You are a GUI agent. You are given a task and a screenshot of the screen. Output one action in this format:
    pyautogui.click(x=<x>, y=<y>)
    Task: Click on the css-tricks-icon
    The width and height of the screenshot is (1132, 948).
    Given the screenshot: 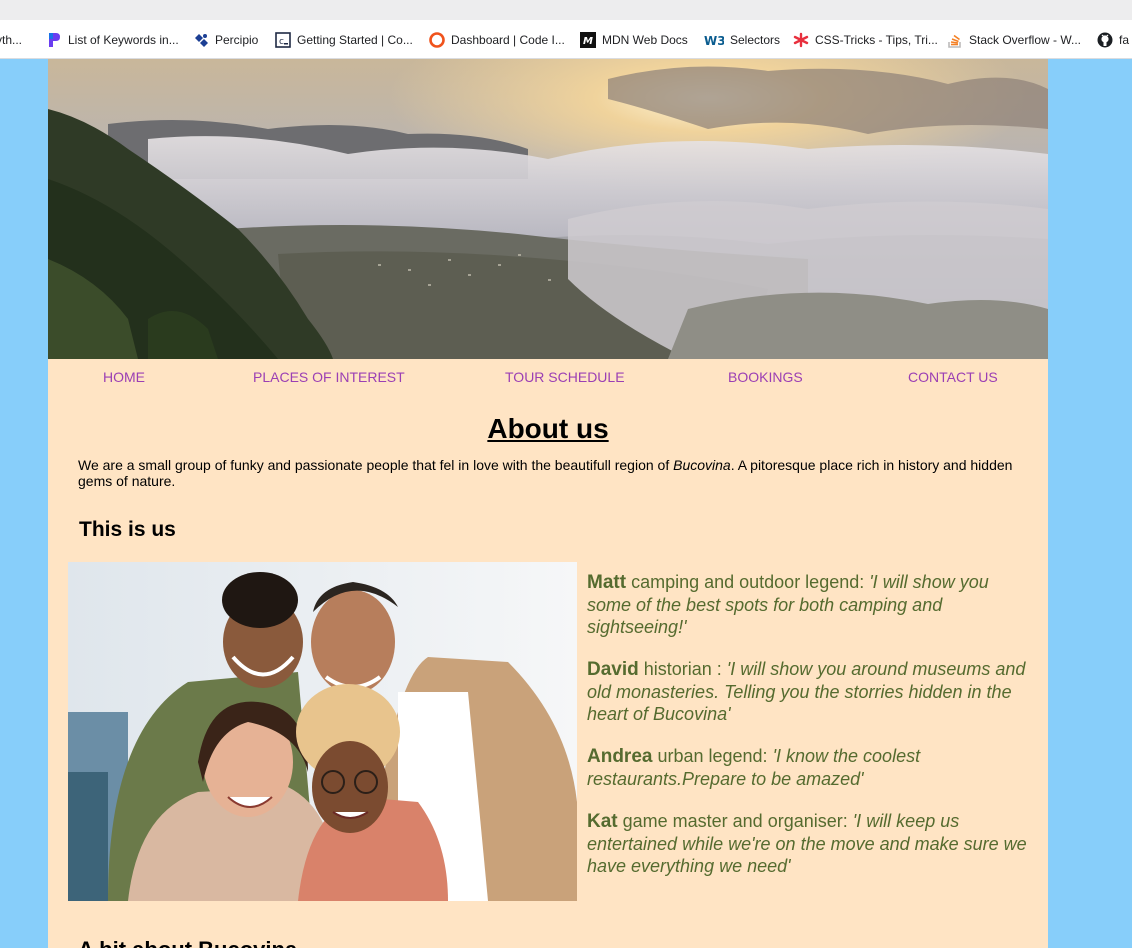 What is the action you would take?
    pyautogui.click(x=801, y=40)
    